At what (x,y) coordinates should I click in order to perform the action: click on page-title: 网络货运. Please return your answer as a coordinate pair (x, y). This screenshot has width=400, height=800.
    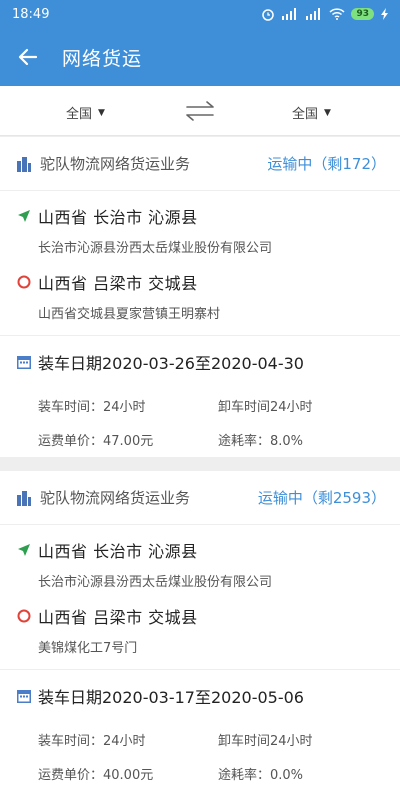
    Looking at the image, I should click on (102, 58).